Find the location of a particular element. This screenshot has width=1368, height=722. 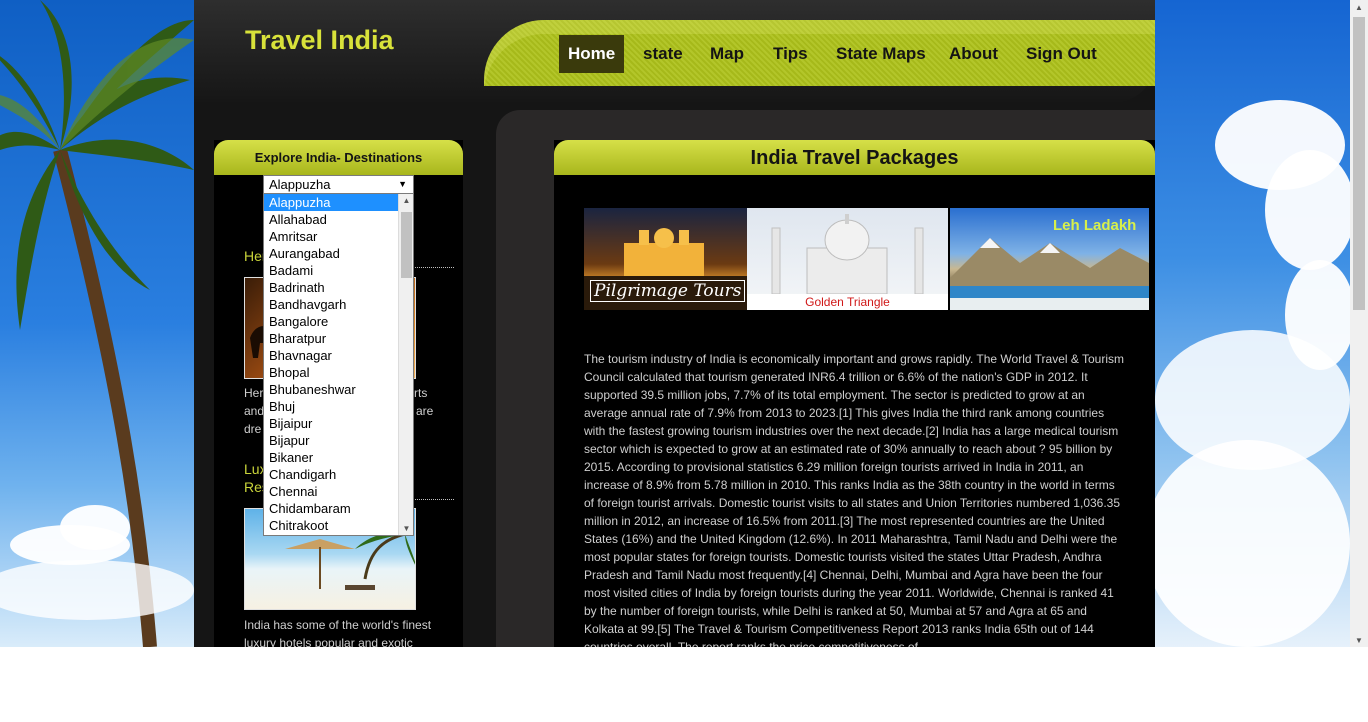

destination-option: Bijaipur is located at coordinates (331, 423).